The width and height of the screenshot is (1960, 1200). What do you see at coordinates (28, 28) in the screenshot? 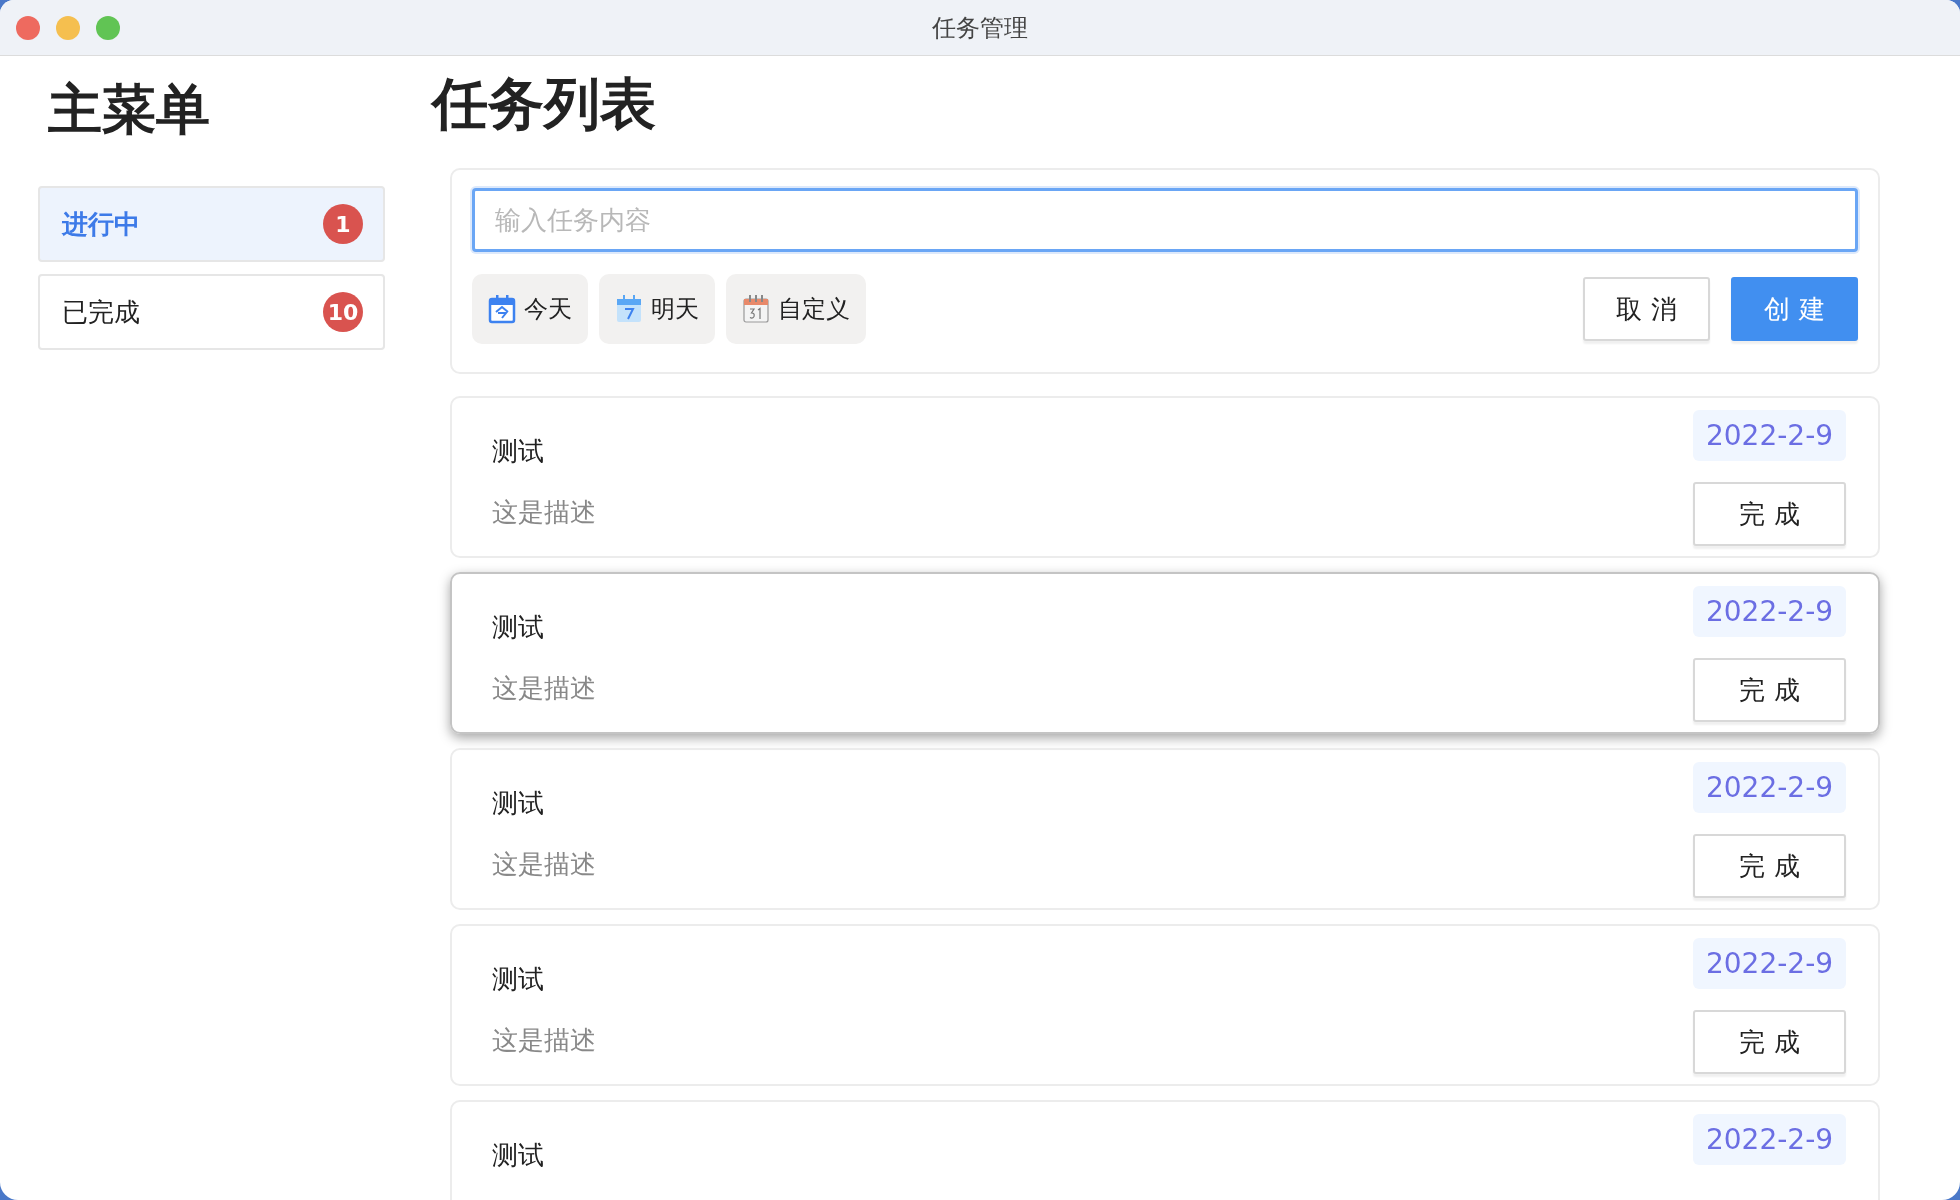
I see `close-button` at bounding box center [28, 28].